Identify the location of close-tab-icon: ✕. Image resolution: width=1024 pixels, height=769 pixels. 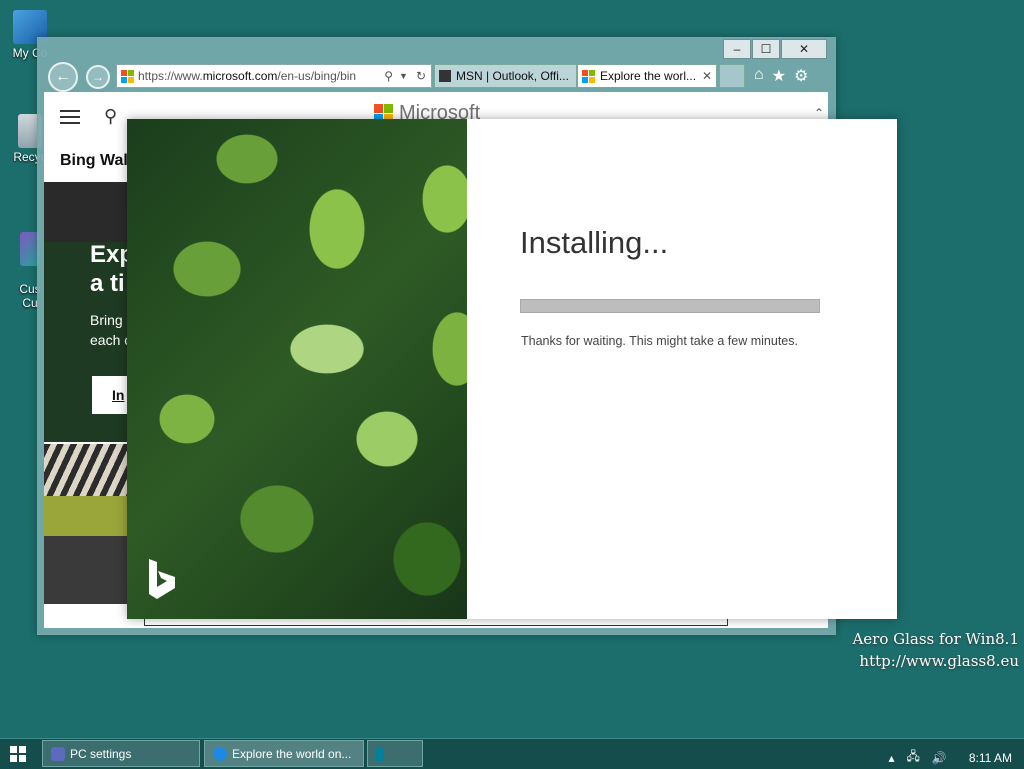
(707, 76).